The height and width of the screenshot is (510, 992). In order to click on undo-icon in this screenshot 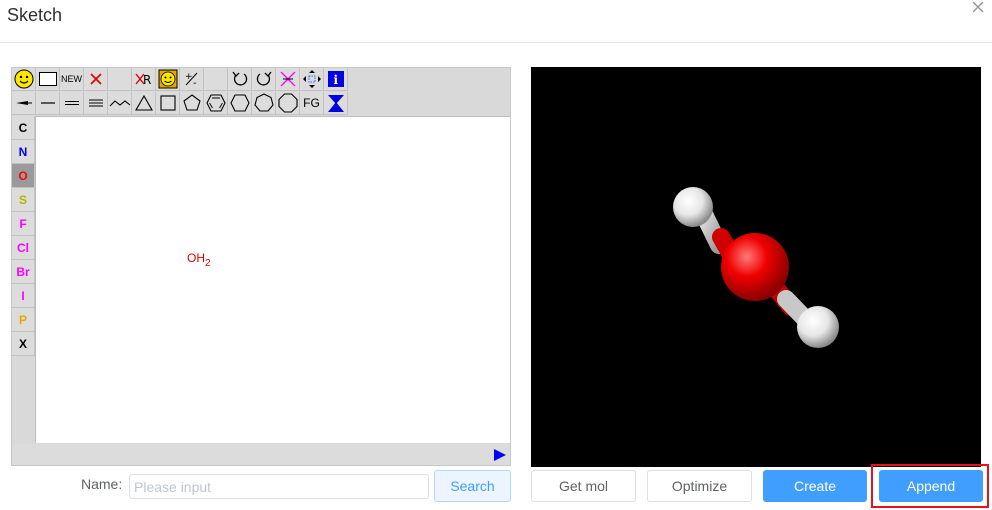, I will do `click(240, 79)`.